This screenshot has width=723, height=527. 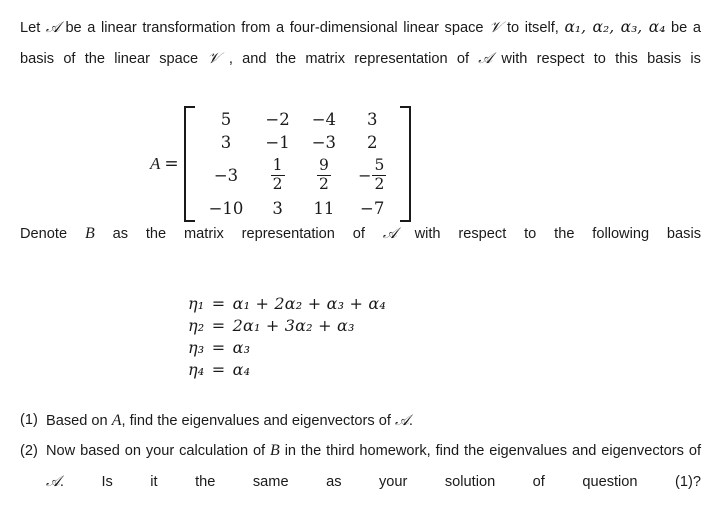 I want to click on matrix-cell: −2, so click(x=277, y=119).